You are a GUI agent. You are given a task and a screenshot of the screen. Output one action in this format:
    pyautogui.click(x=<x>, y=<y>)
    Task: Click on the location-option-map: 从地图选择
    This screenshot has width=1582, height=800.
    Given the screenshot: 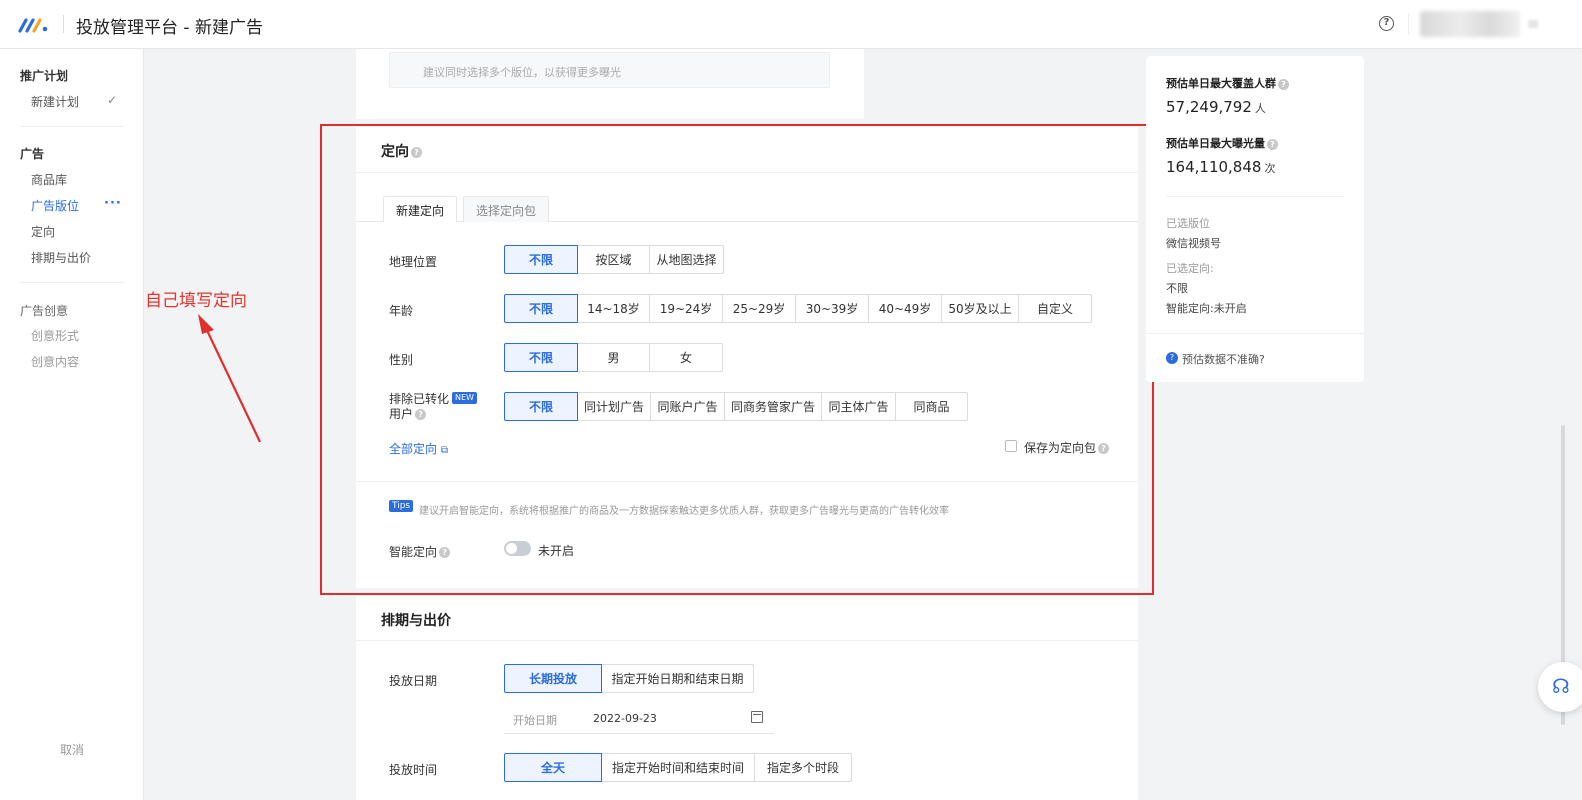 What is the action you would take?
    pyautogui.click(x=686, y=259)
    